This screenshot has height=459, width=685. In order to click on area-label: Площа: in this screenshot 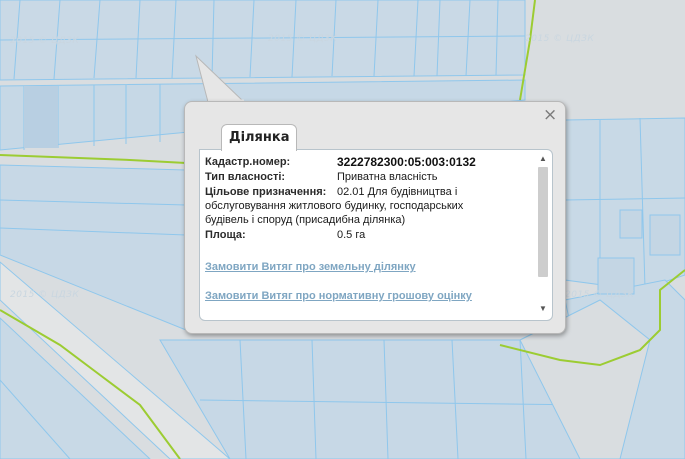, I will do `click(225, 235)`.